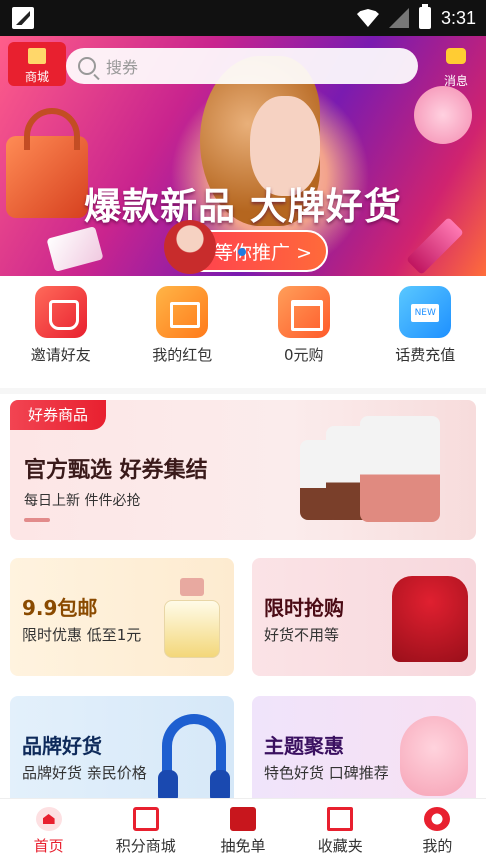 The height and width of the screenshot is (864, 486). What do you see at coordinates (60, 608) in the screenshot?
I see `card-title: 9.9包邮` at bounding box center [60, 608].